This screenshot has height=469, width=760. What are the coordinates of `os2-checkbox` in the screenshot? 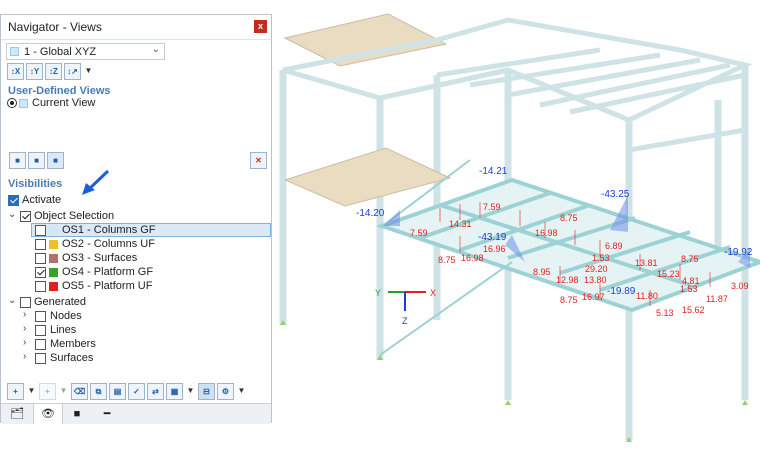 It's located at (40, 244).